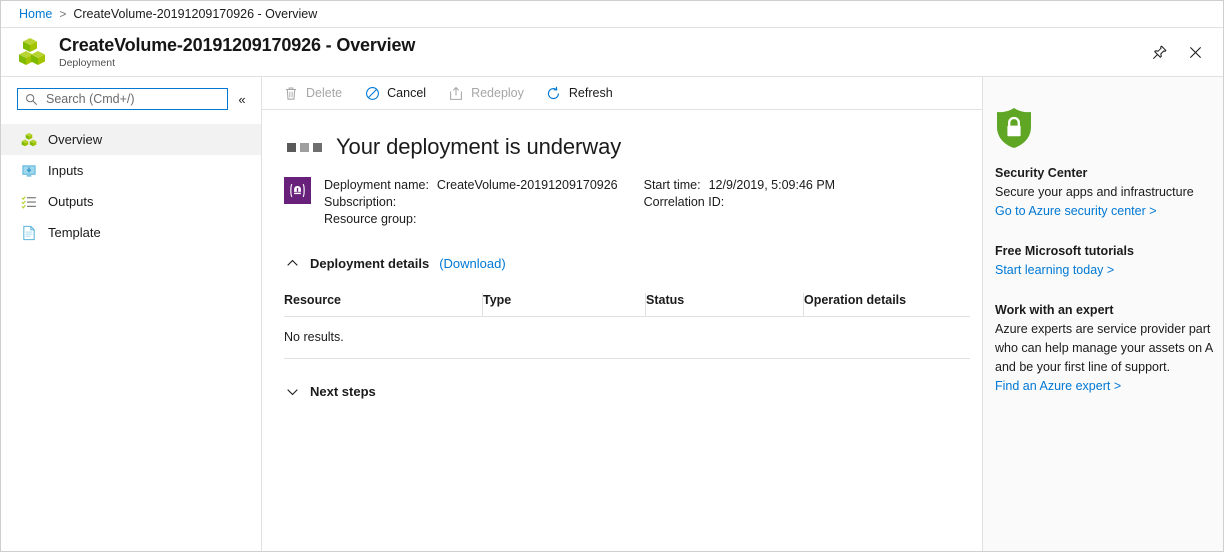 The image size is (1224, 552). I want to click on redeploy-button: Redeploy, so click(486, 93).